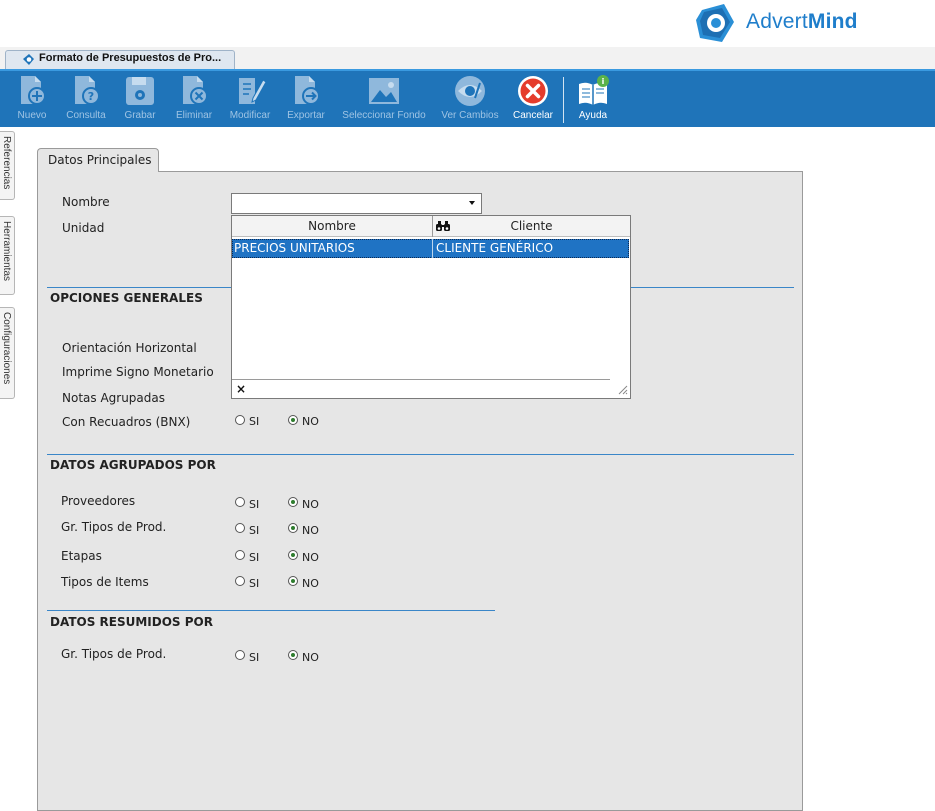 This screenshot has height=811, width=935. Describe the element at coordinates (240, 420) in the screenshot. I see `con-recuadros-si-radio` at that location.